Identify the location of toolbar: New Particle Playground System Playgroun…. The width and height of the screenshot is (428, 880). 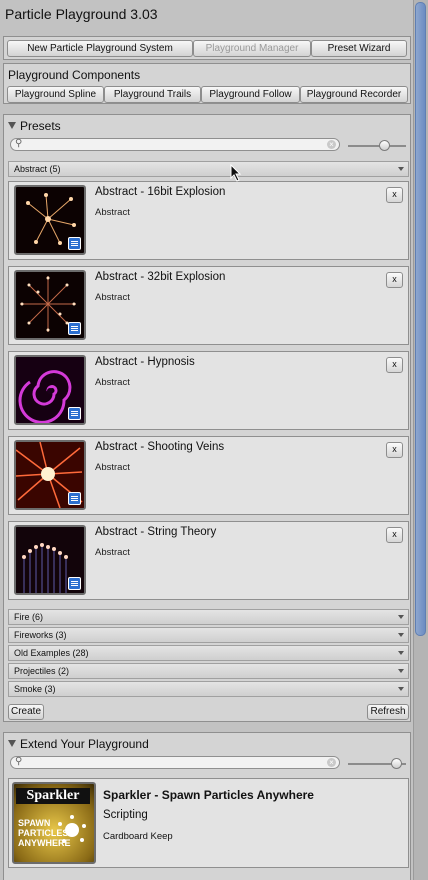
(207, 48).